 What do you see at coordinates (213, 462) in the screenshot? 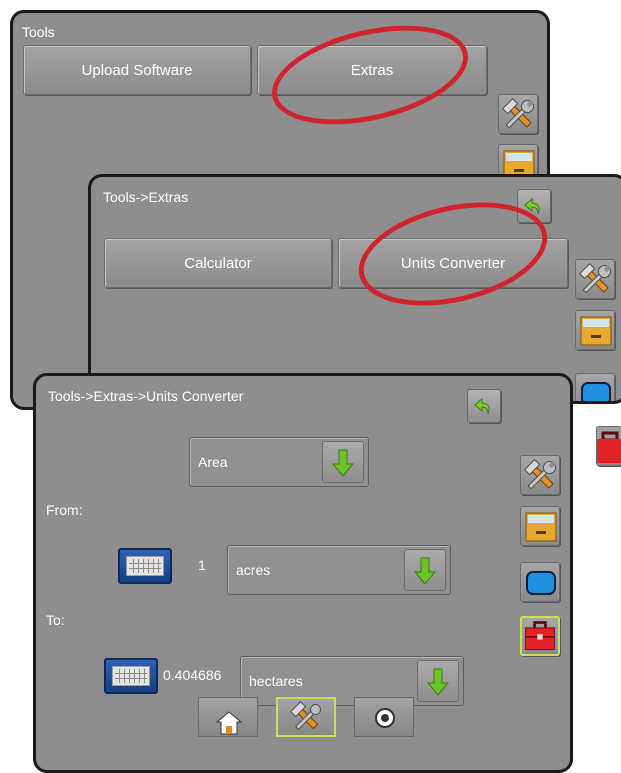
I see `category-value: Area` at bounding box center [213, 462].